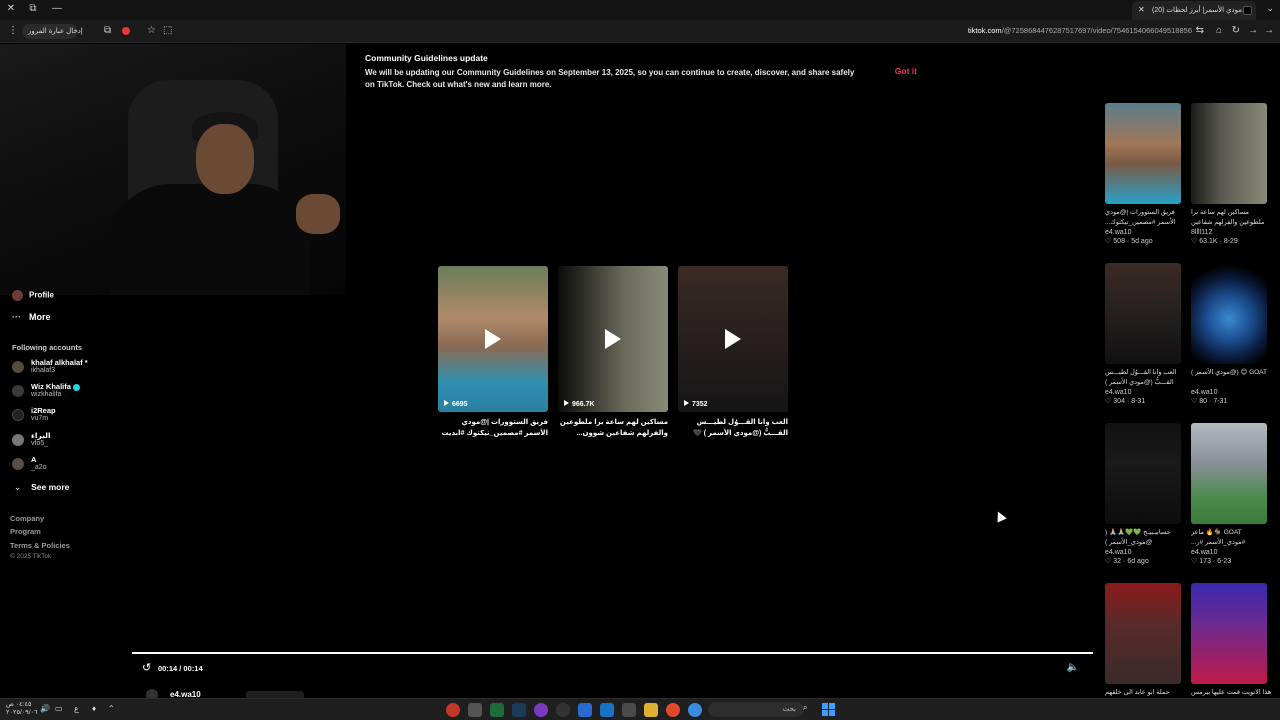  I want to click on speaker-icon: 🔊, so click(45, 708).